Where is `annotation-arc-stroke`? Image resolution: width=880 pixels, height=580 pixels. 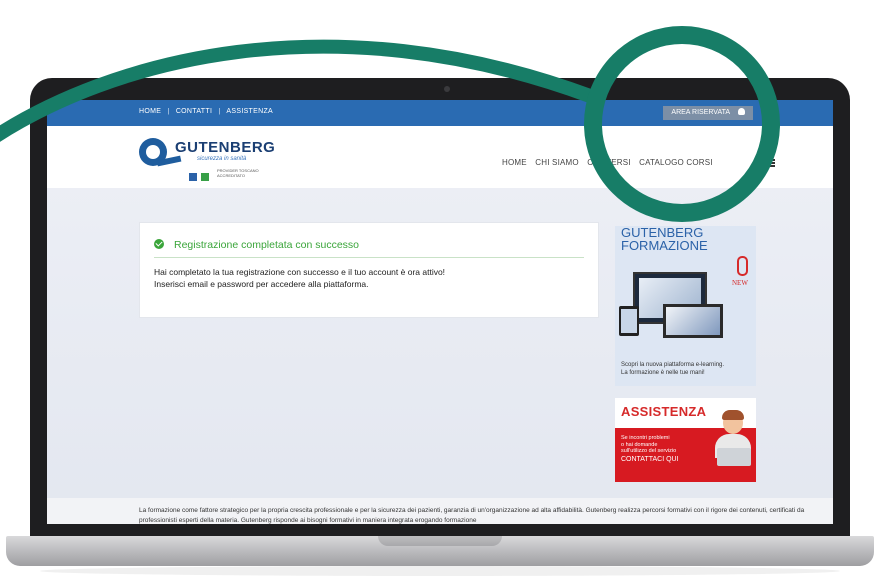
annotation-arc-stroke is located at coordinates (296, 90).